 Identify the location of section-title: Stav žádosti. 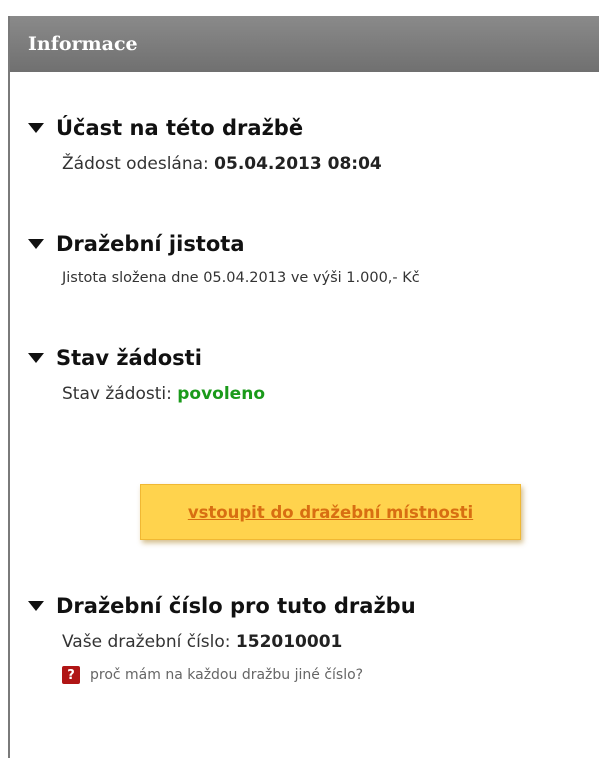
(146, 358).